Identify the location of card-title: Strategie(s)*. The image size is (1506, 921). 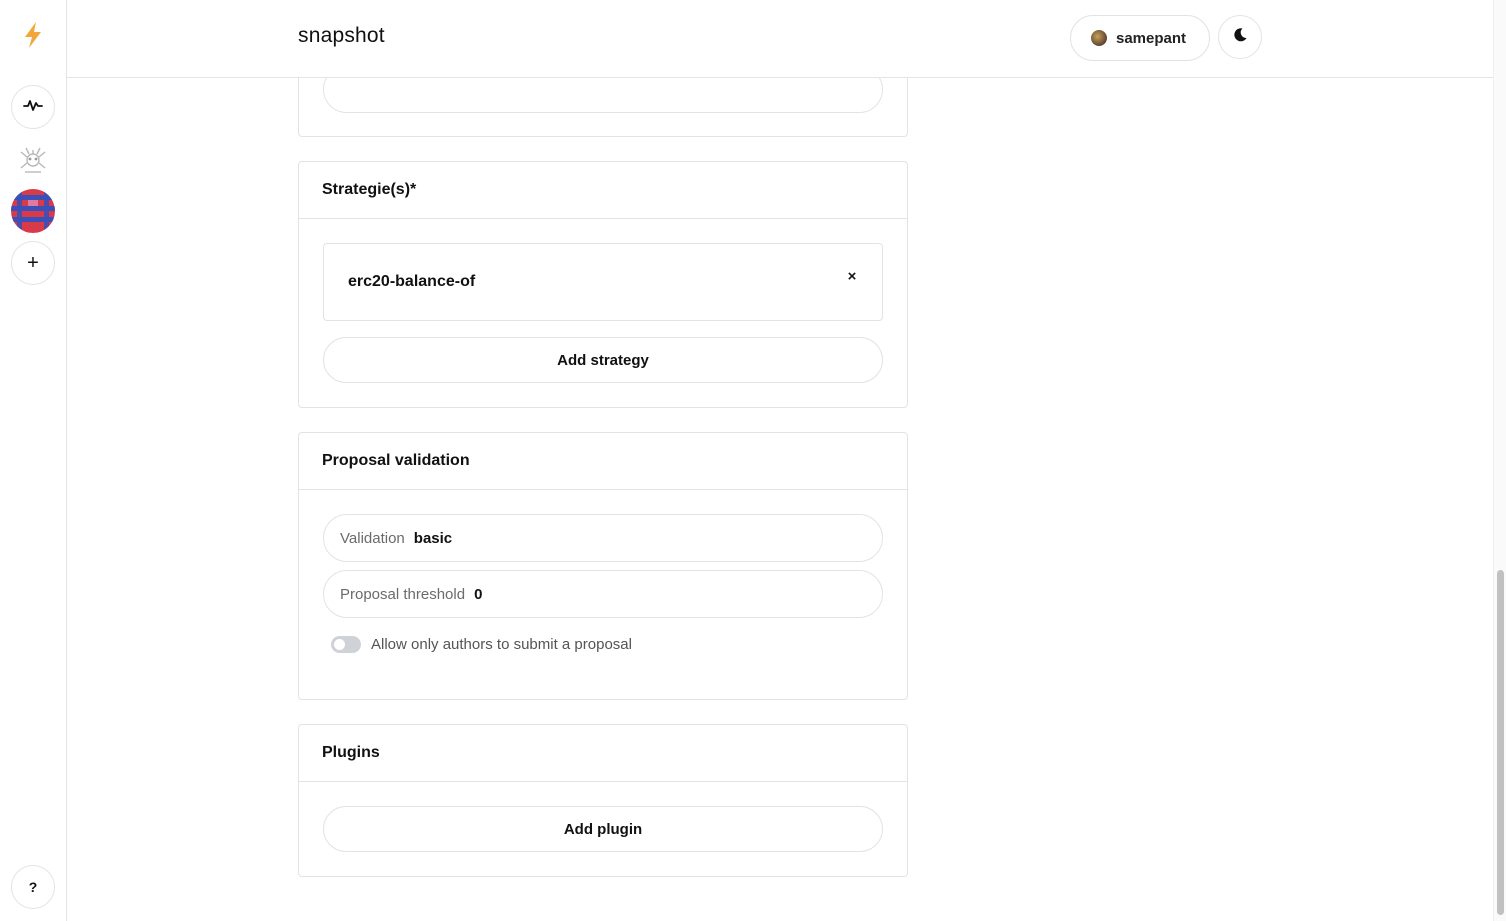
(603, 190).